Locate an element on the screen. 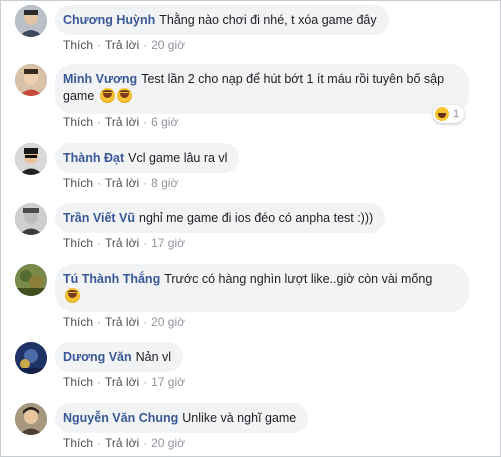 The width and height of the screenshot is (501, 457). comment-author: Trần Viết Vũ is located at coordinates (99, 218).